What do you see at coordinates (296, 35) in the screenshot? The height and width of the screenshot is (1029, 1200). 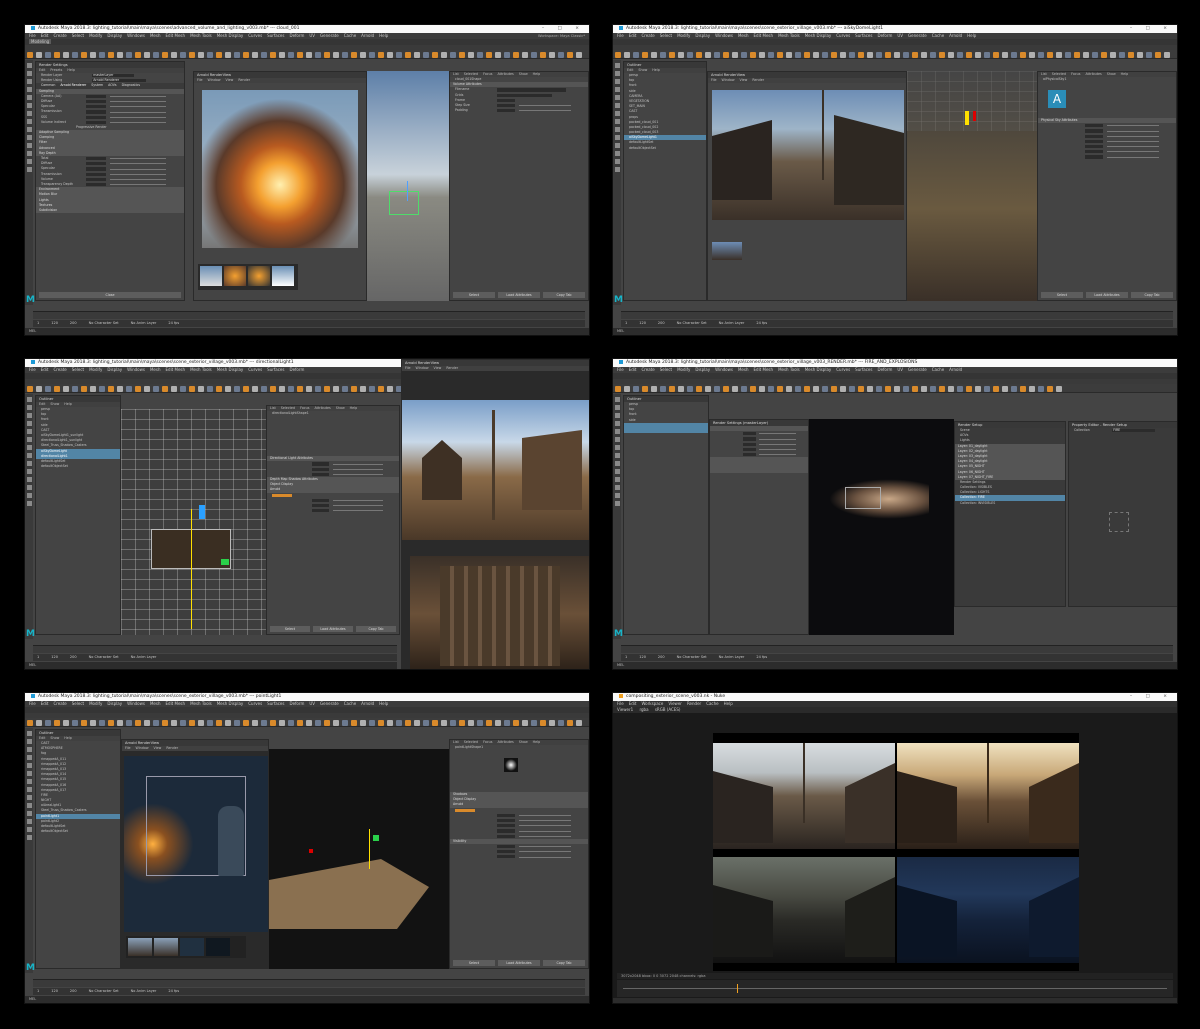 I see `menu-deform: Deform` at bounding box center [296, 35].